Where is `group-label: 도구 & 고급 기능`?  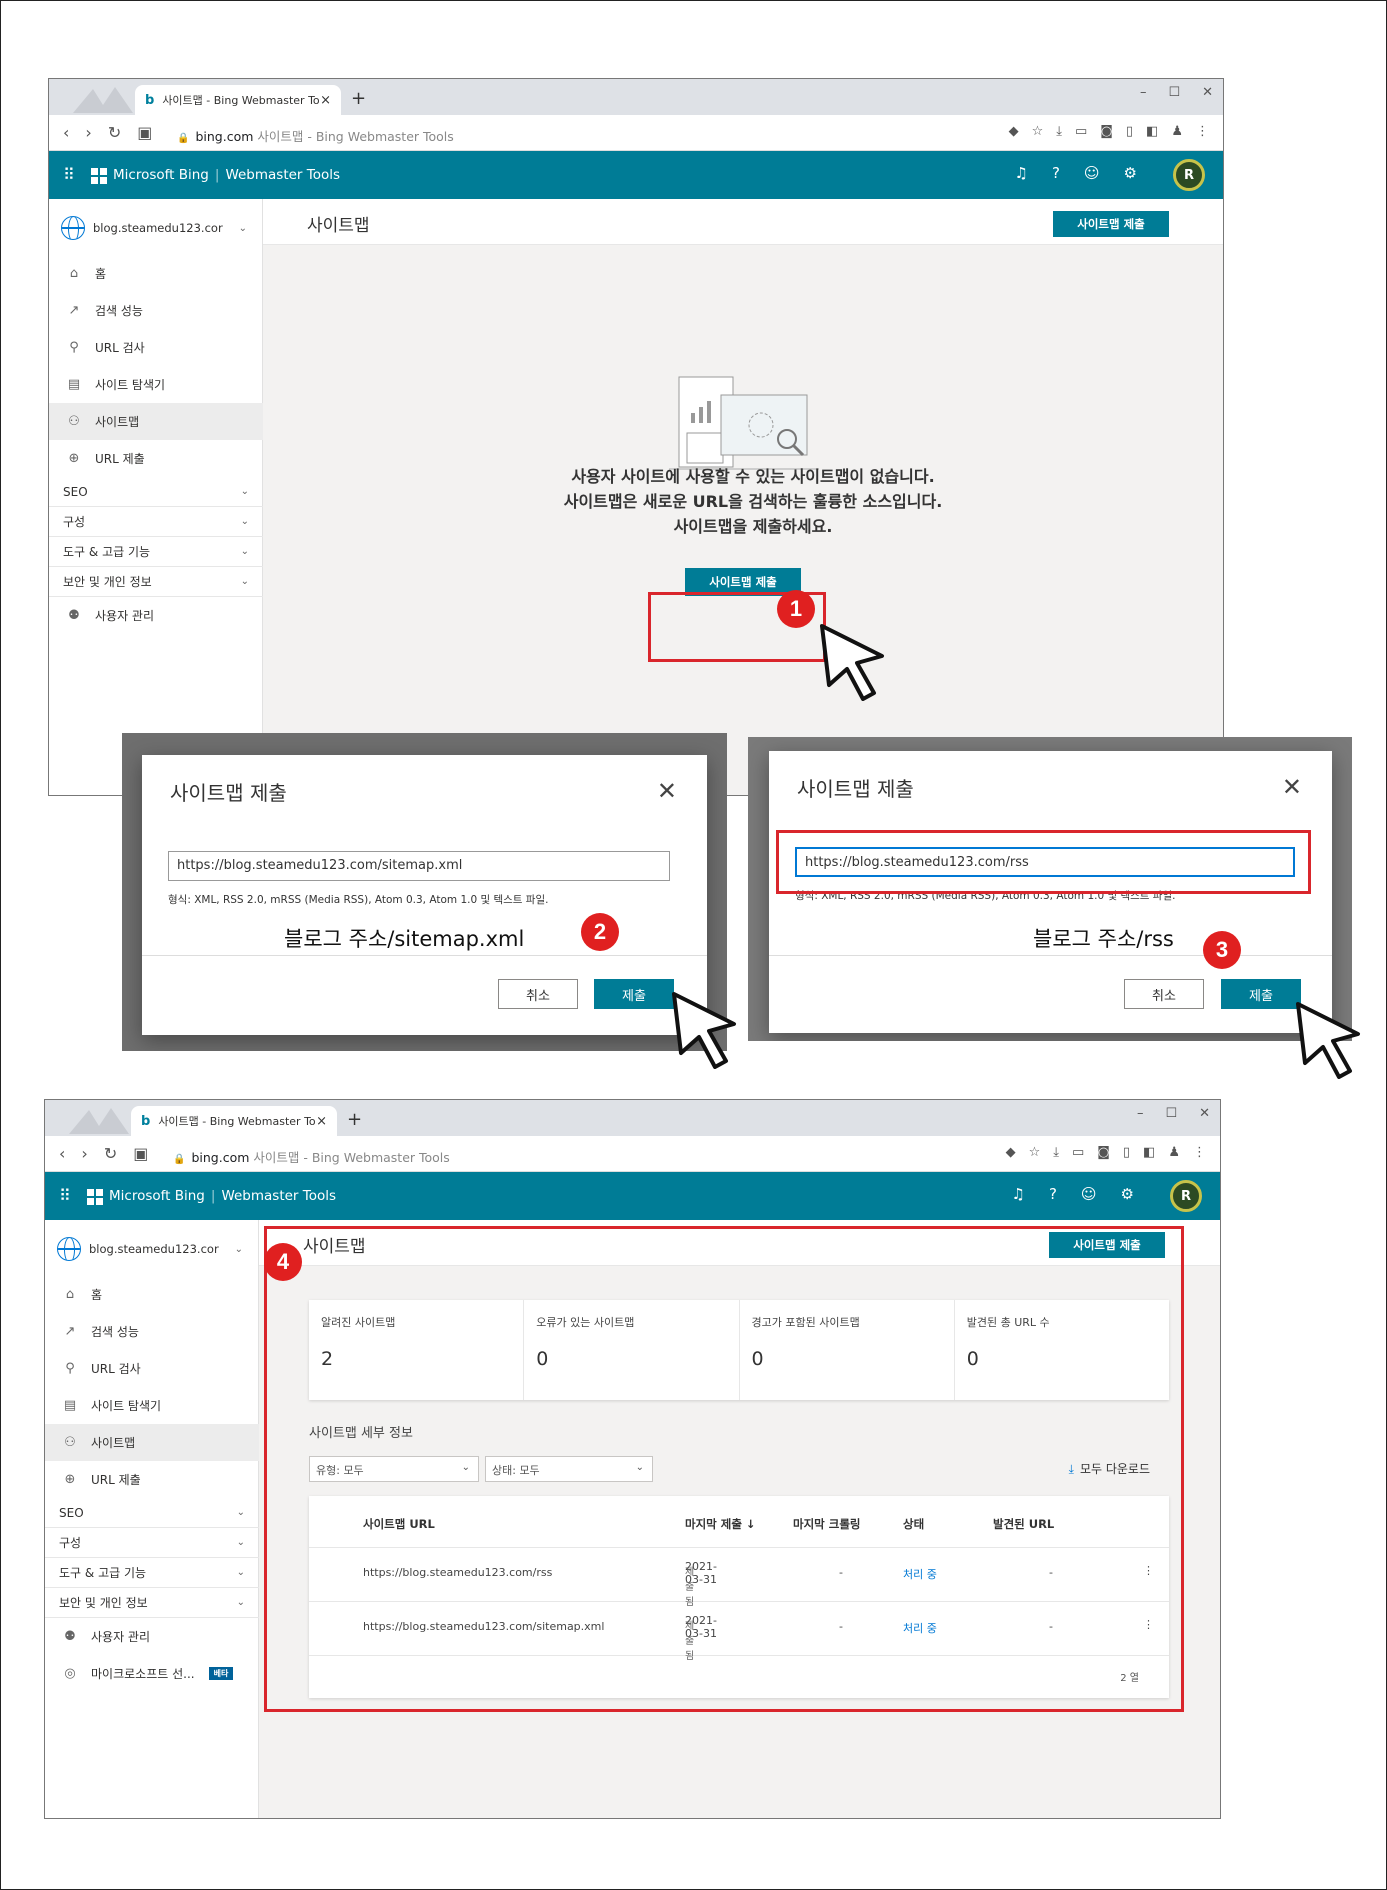
group-label: 도구 & 고급 기능 is located at coordinates (103, 1573).